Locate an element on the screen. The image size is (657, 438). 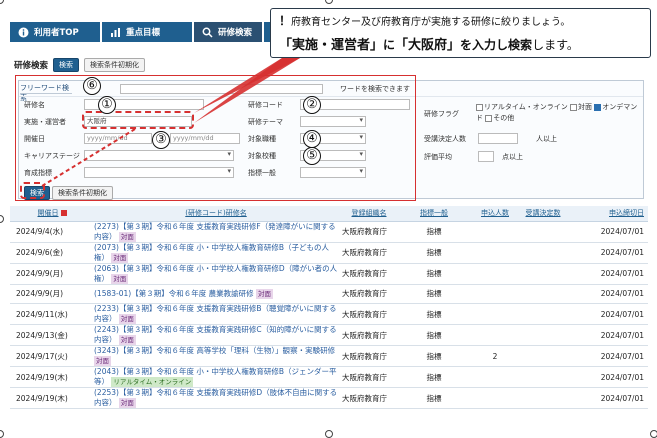
row-applicants: 2 is located at coordinates (495, 356).